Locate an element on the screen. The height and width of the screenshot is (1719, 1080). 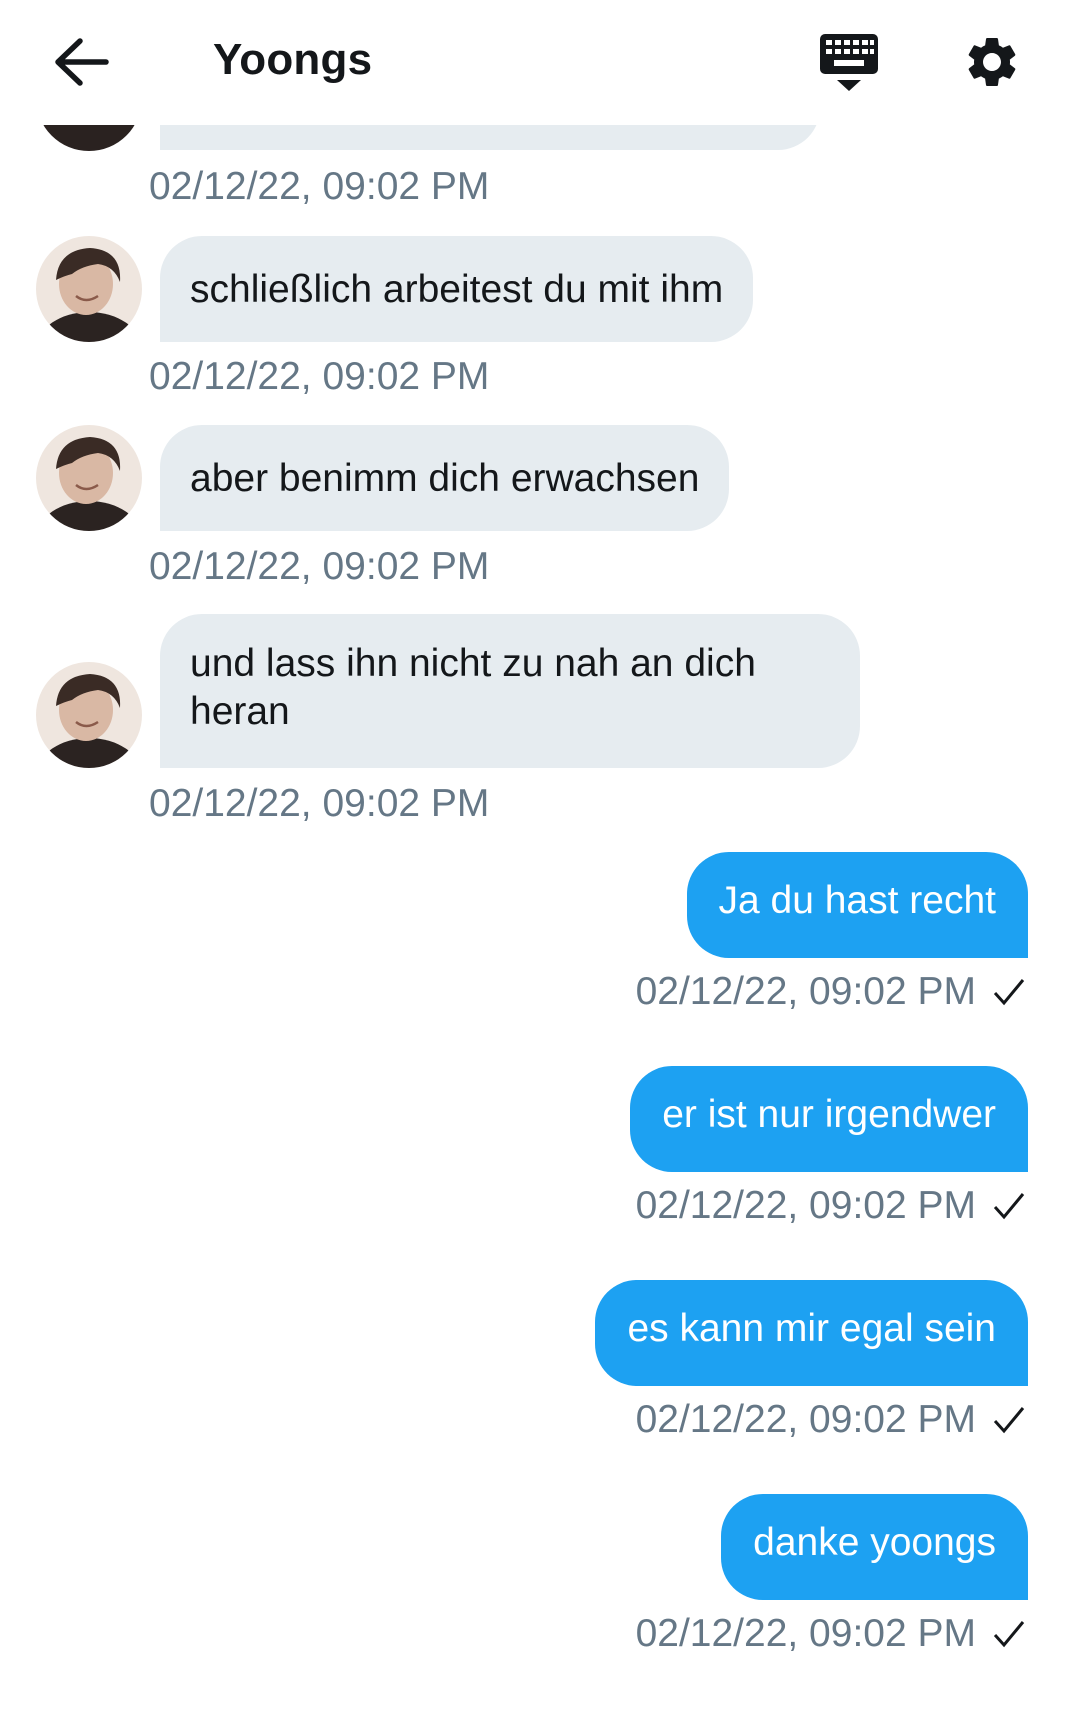
message-text: schließlich arbeitest du mit ihm is located at coordinates (457, 289).